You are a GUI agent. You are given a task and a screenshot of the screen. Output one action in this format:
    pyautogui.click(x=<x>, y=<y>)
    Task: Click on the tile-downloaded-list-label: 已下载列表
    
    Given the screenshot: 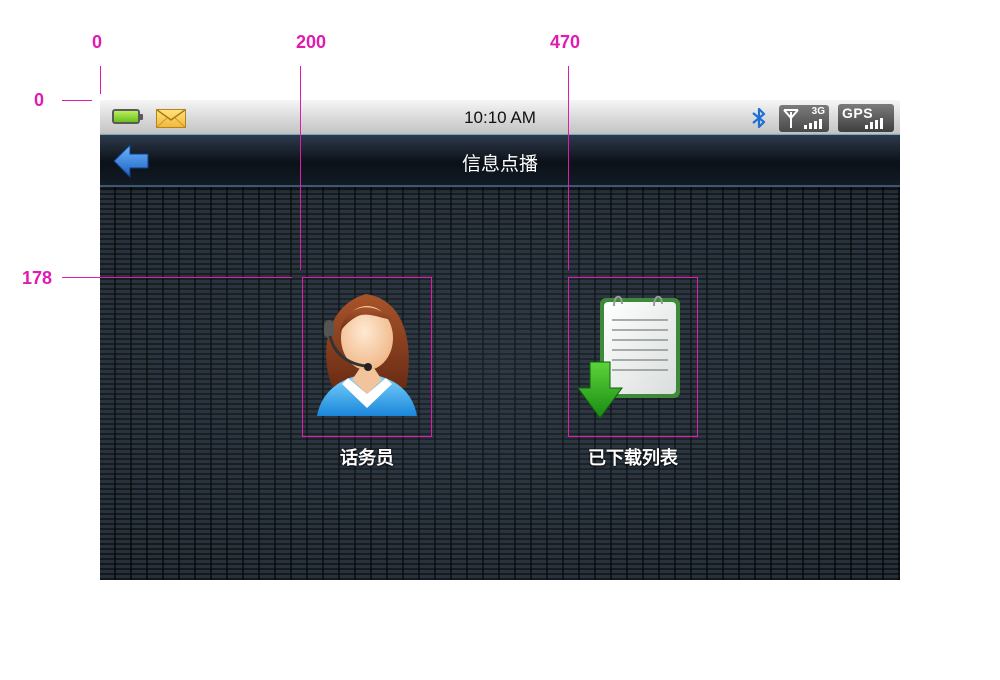 What is the action you would take?
    pyautogui.click(x=633, y=457)
    